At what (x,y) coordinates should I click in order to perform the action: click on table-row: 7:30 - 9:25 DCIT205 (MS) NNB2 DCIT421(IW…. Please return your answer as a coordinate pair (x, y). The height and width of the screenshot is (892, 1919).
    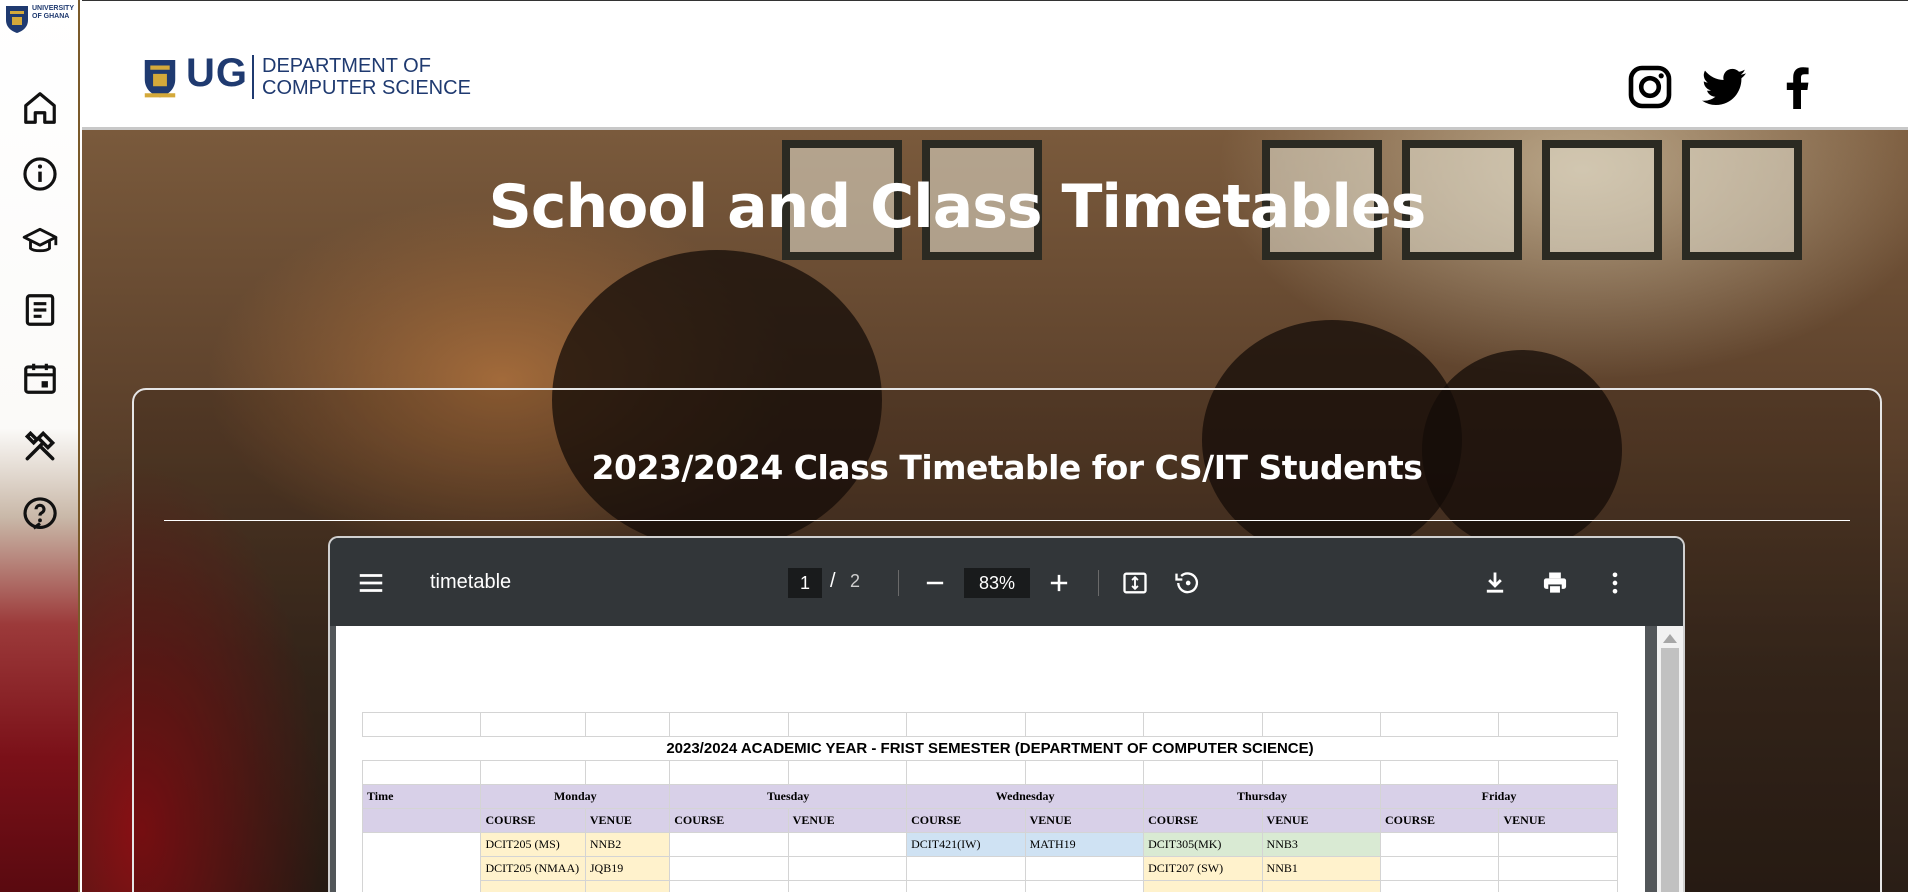
    Looking at the image, I should click on (989, 862).